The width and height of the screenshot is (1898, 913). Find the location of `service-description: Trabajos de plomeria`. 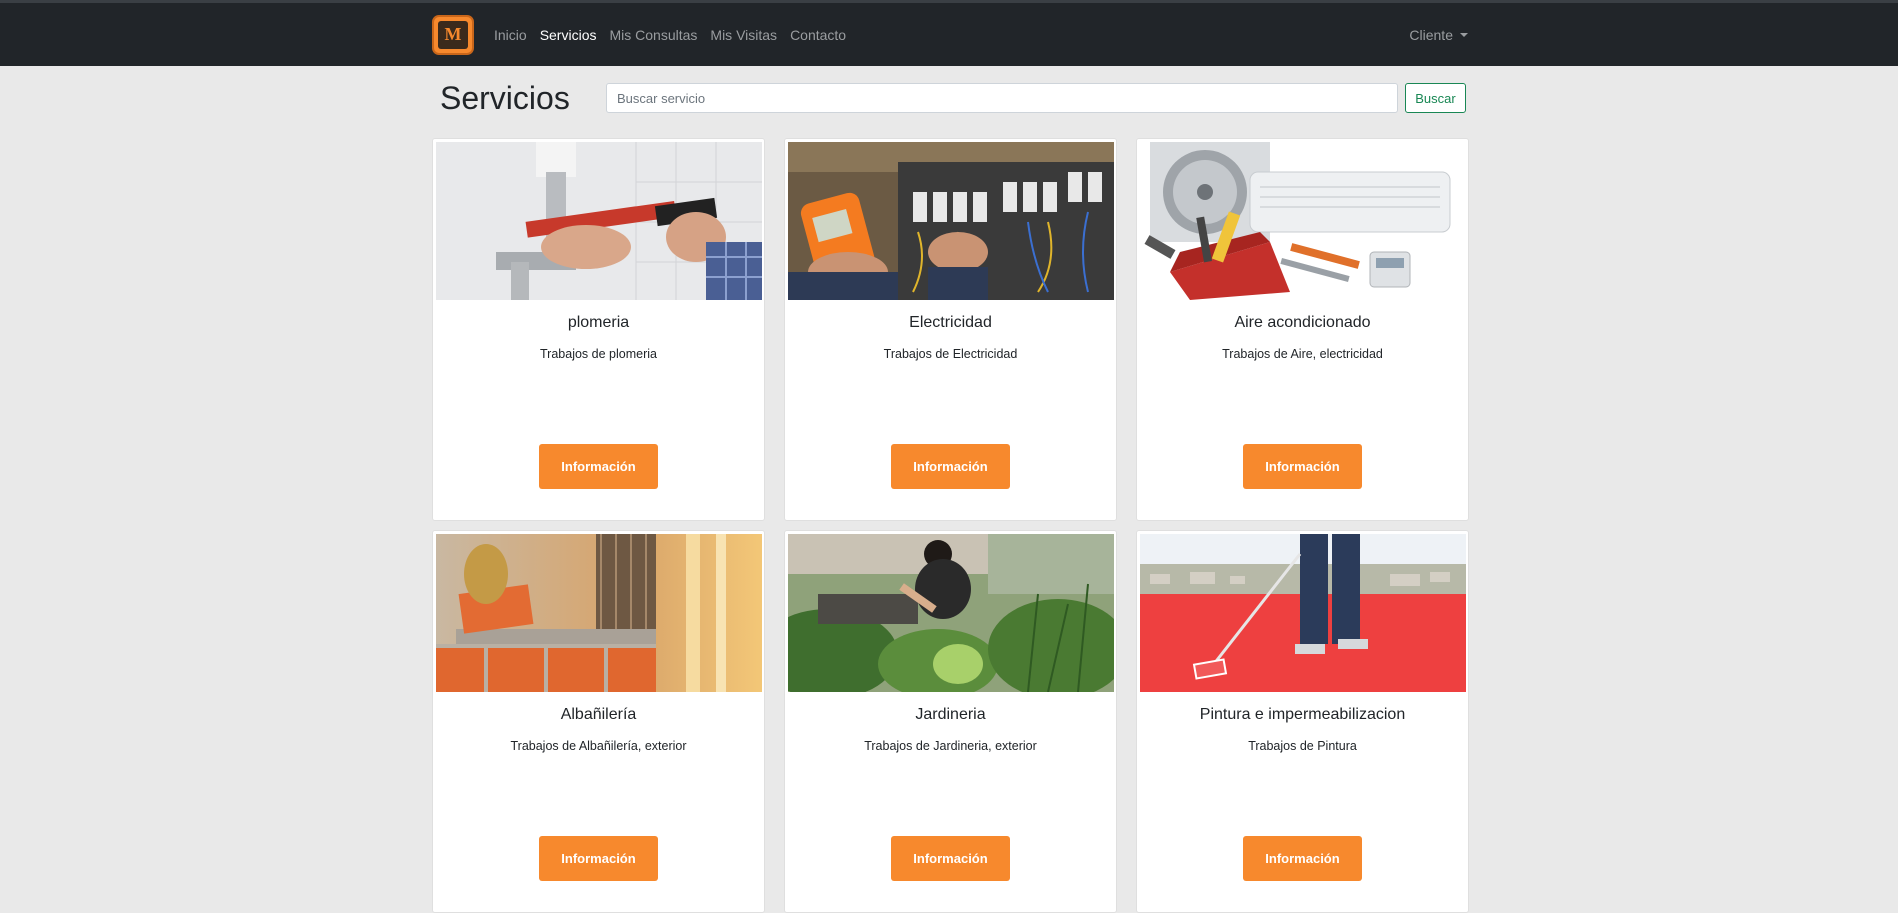

service-description: Trabajos de plomeria is located at coordinates (598, 354).